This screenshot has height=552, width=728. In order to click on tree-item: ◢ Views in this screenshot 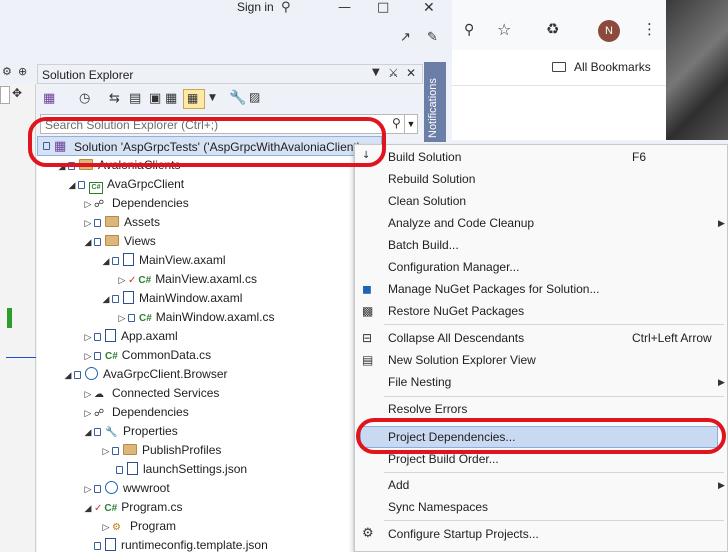, I will do `click(119, 243)`.